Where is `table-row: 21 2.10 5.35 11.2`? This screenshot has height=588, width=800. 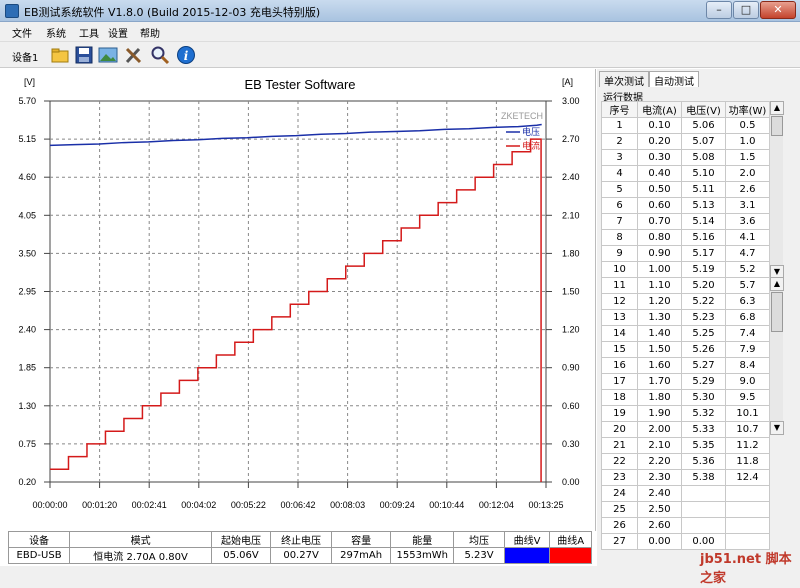 table-row: 21 2.10 5.35 11.2 is located at coordinates (685, 445).